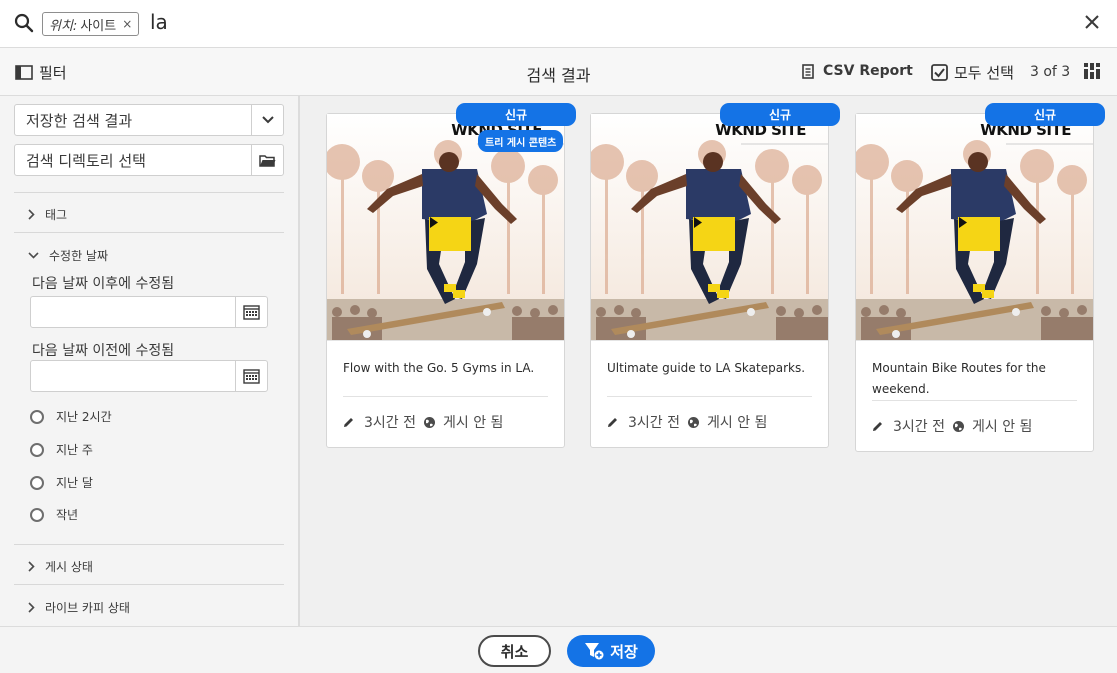 The width and height of the screenshot is (1117, 673). Describe the element at coordinates (103, 284) in the screenshot. I see `modified-after-label: 다음 날짜 이후에 수정됨` at that location.